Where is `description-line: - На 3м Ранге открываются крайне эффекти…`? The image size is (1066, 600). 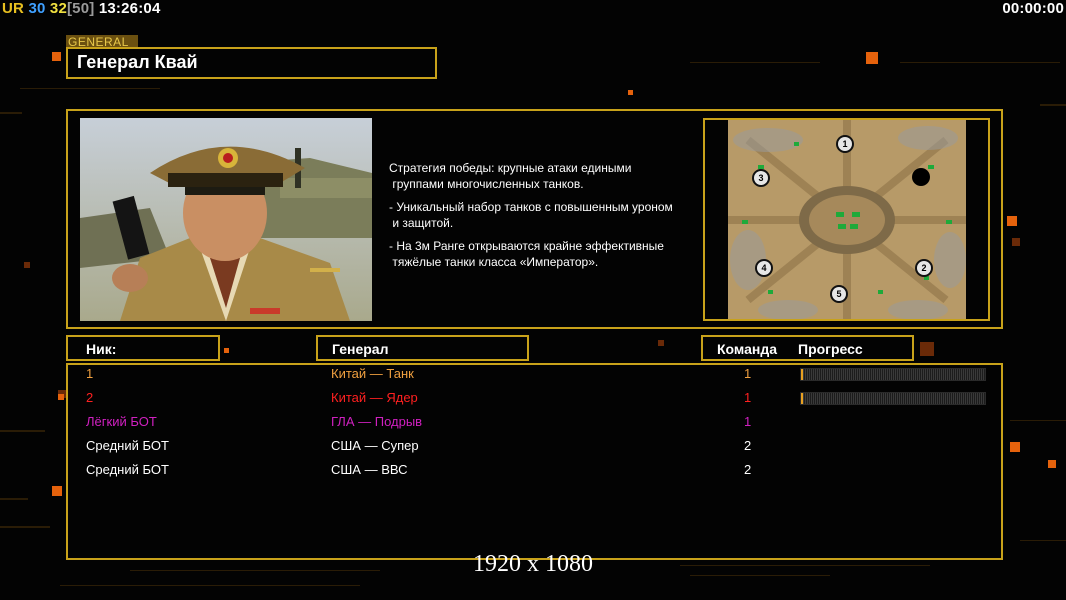
description-line: - На 3м Ранге открываются крайне эффекти… is located at coordinates (526, 254).